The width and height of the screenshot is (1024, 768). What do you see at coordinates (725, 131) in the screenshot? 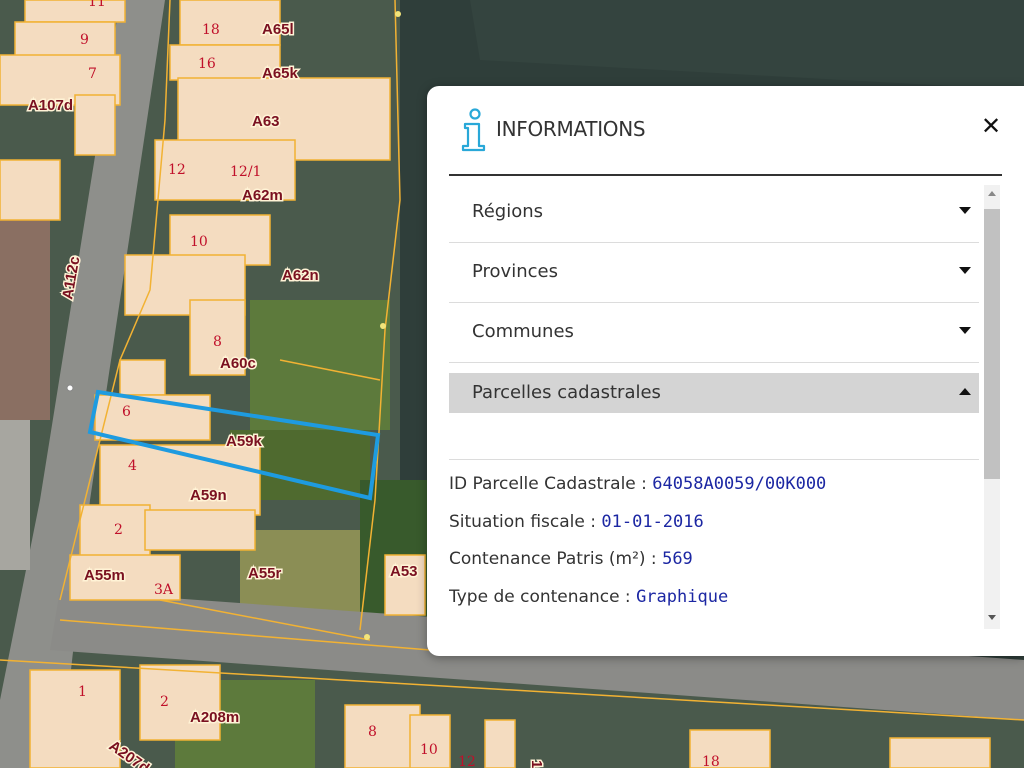
I see `panel-header: INFORMATIONS ✕` at bounding box center [725, 131].